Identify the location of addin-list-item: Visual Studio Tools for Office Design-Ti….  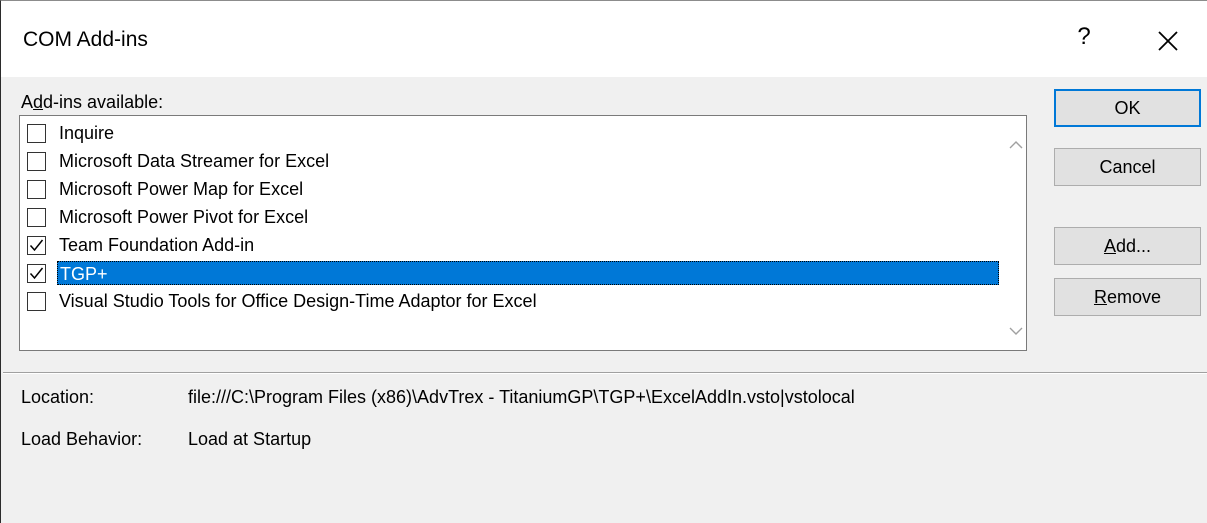
(510, 302).